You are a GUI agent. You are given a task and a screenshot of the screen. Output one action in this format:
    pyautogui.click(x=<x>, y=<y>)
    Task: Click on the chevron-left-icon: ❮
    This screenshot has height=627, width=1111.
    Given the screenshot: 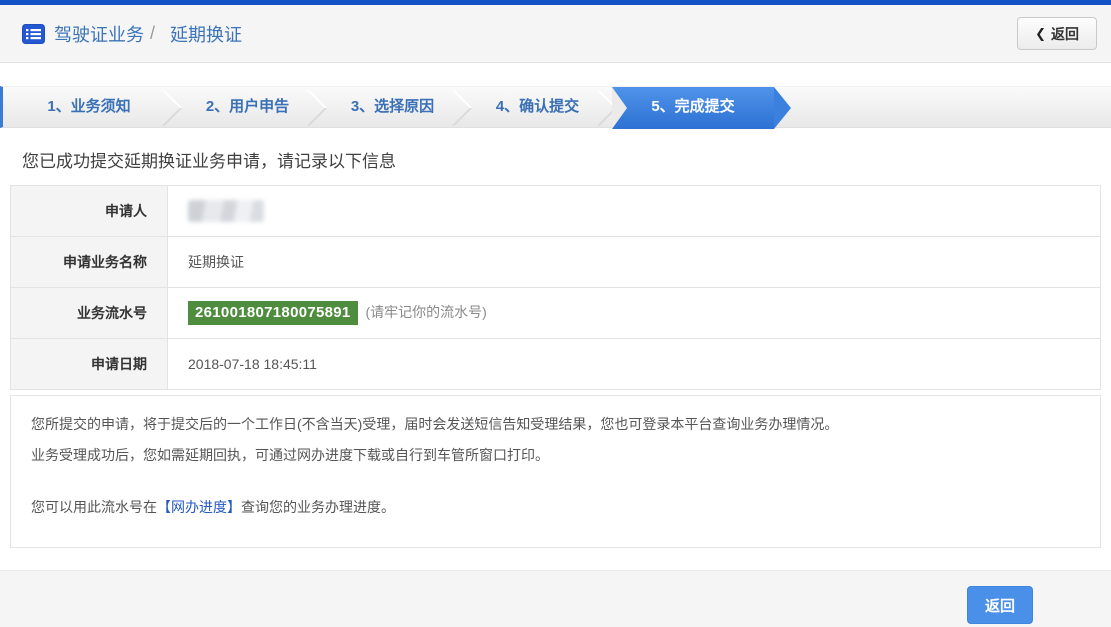 What is the action you would take?
    pyautogui.click(x=1040, y=33)
    